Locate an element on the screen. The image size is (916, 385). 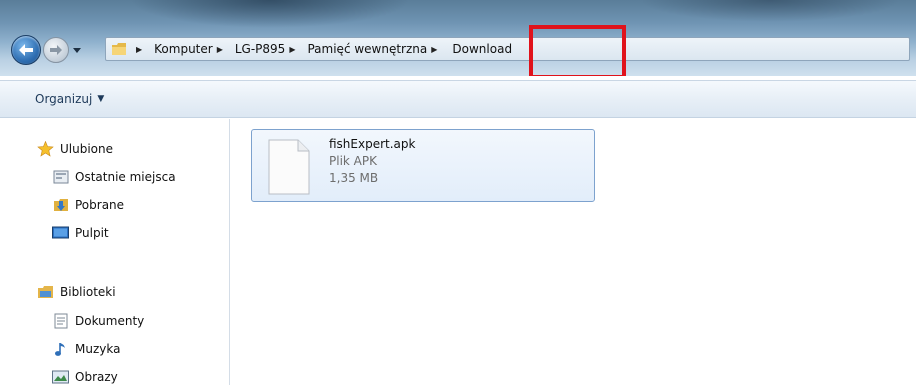
sidebar-item-desktop: Pulpit is located at coordinates (80, 233).